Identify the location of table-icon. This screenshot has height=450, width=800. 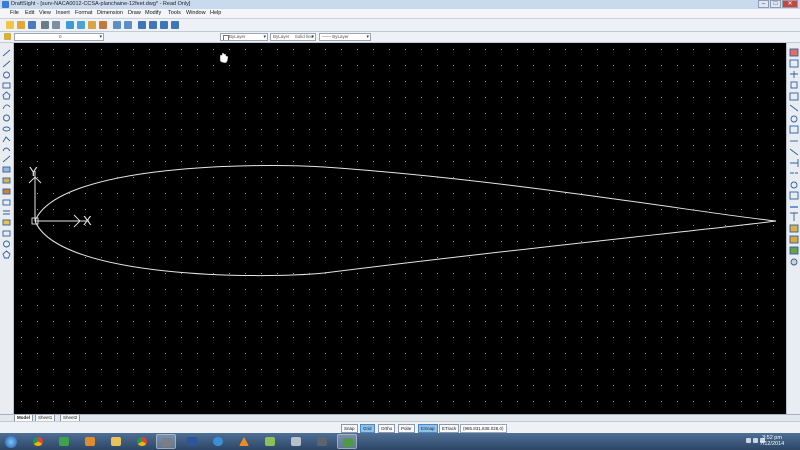
(6, 202).